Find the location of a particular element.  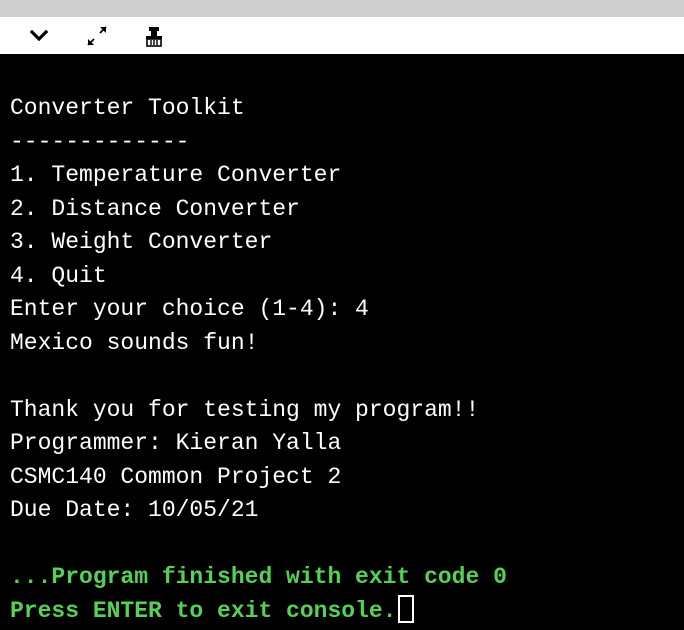

console-line: CSMC140 Common Project 2 is located at coordinates (176, 476).